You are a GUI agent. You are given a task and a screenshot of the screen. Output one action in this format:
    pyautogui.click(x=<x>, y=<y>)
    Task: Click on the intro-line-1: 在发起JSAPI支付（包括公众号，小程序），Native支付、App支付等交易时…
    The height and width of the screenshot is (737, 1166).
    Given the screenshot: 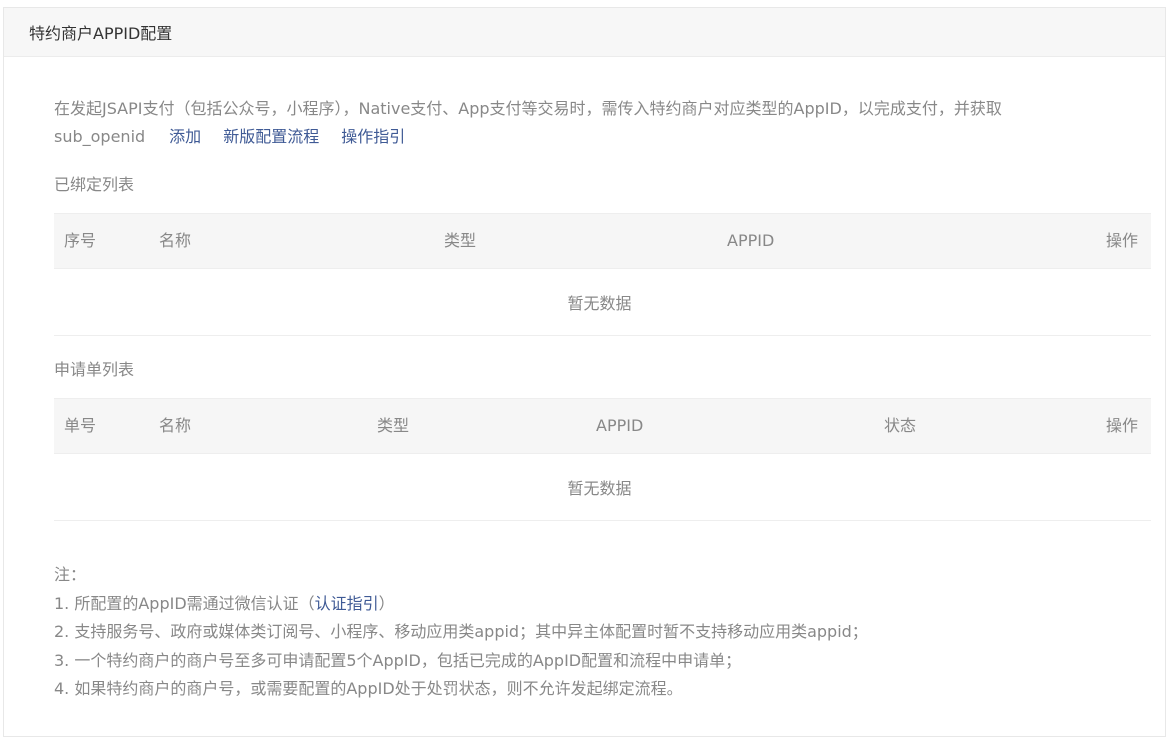 What is the action you would take?
    pyautogui.click(x=528, y=108)
    